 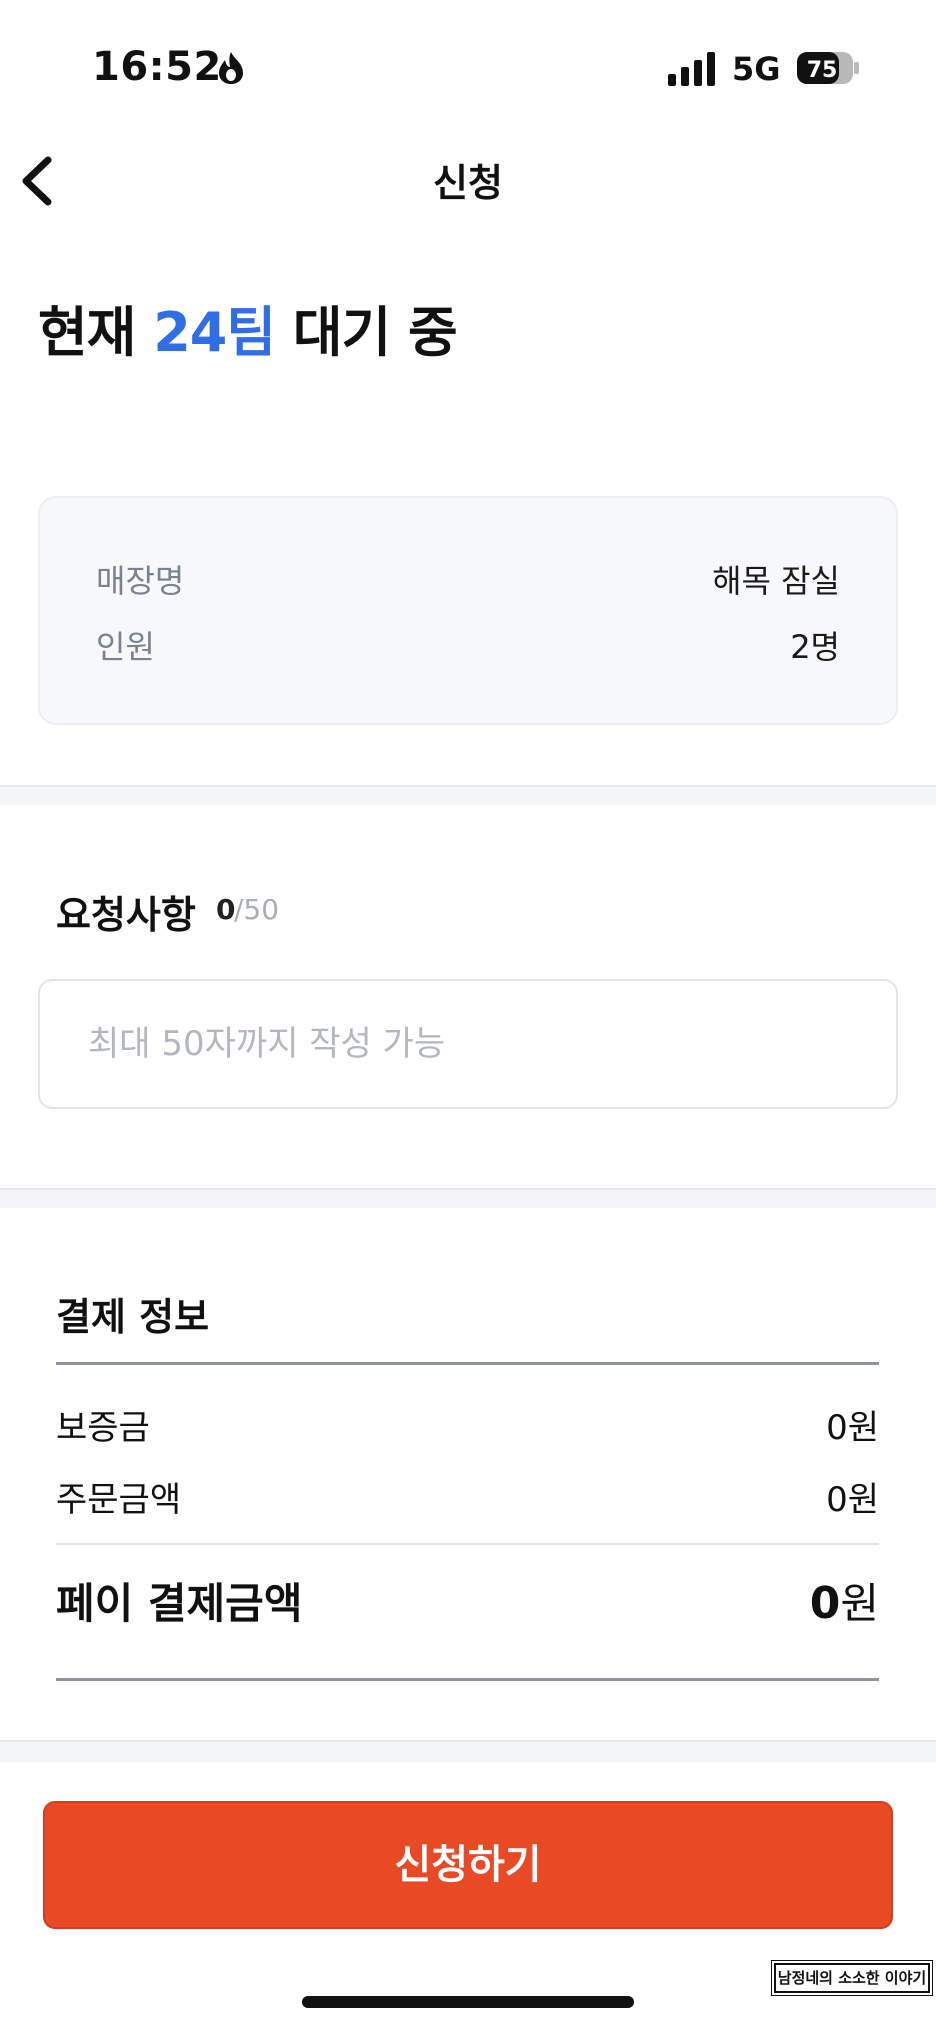 What do you see at coordinates (468, 610) in the screenshot?
I see `store-info-card: 매장명 해목 잠실 인원 2명` at bounding box center [468, 610].